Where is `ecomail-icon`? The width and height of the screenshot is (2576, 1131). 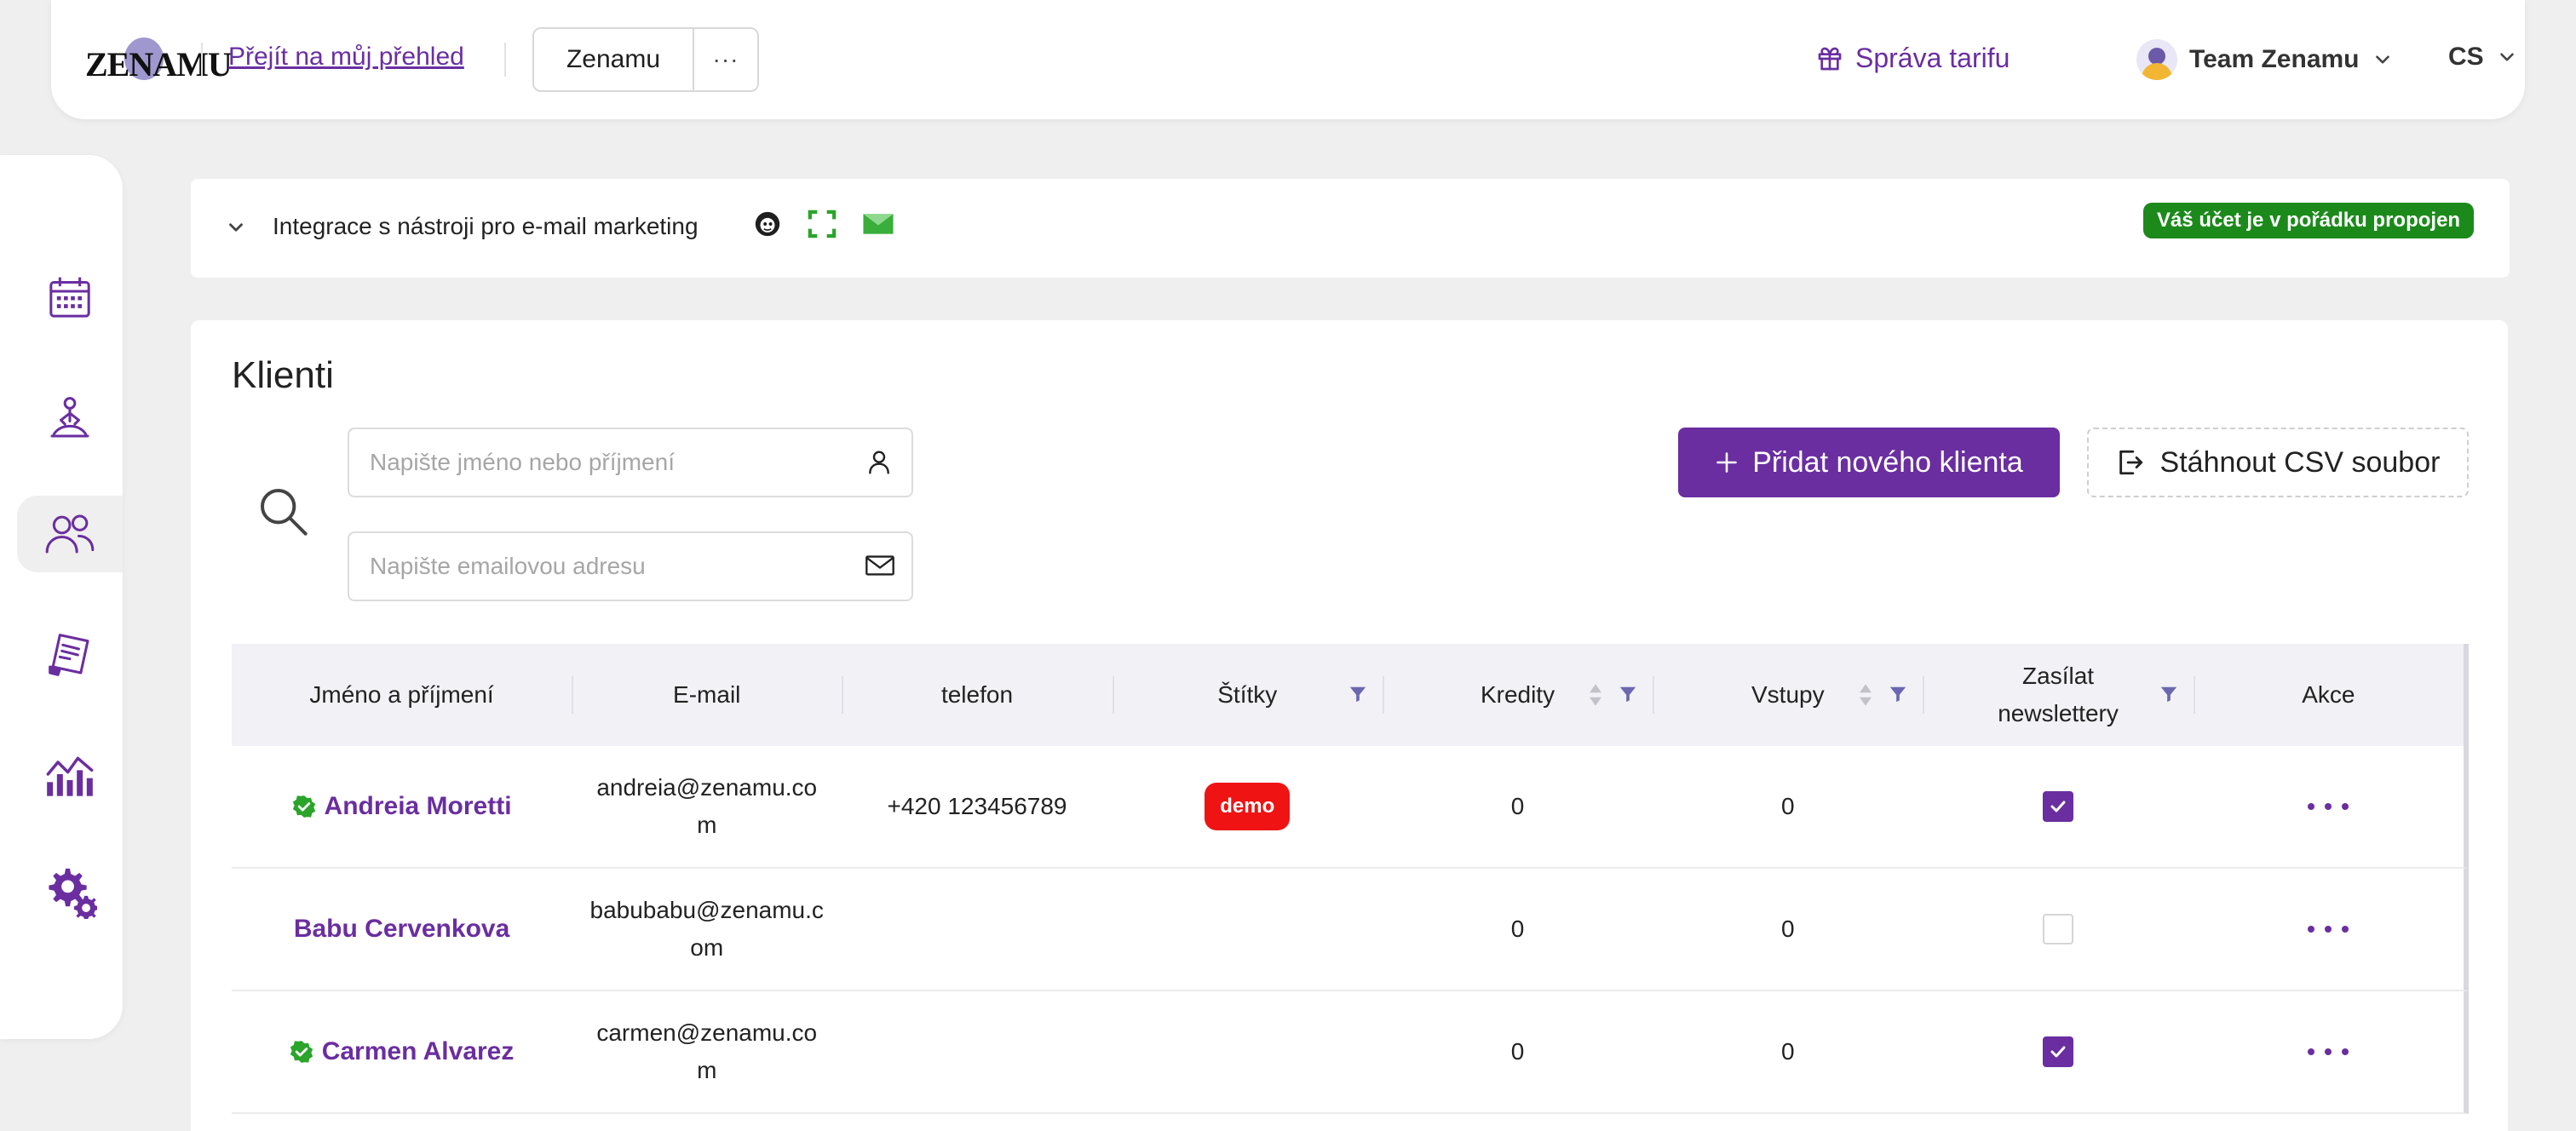
ecomail-icon is located at coordinates (822, 224).